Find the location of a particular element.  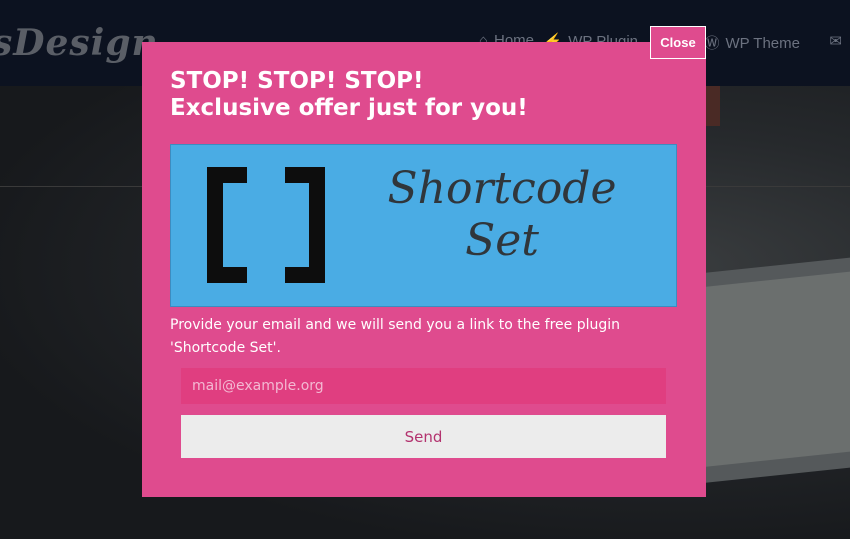

nav-wp-theme: Ⓦ WP Theme is located at coordinates (753, 42).